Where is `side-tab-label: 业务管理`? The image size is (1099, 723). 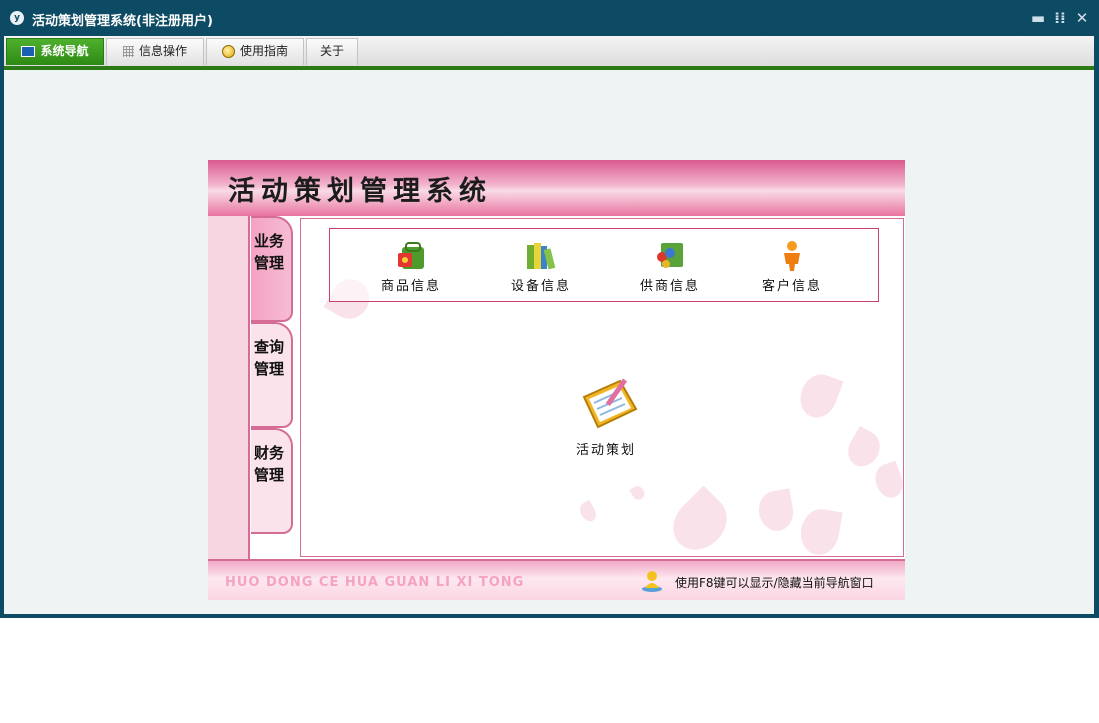
side-tab-label: 业务管理 is located at coordinates (268, 252).